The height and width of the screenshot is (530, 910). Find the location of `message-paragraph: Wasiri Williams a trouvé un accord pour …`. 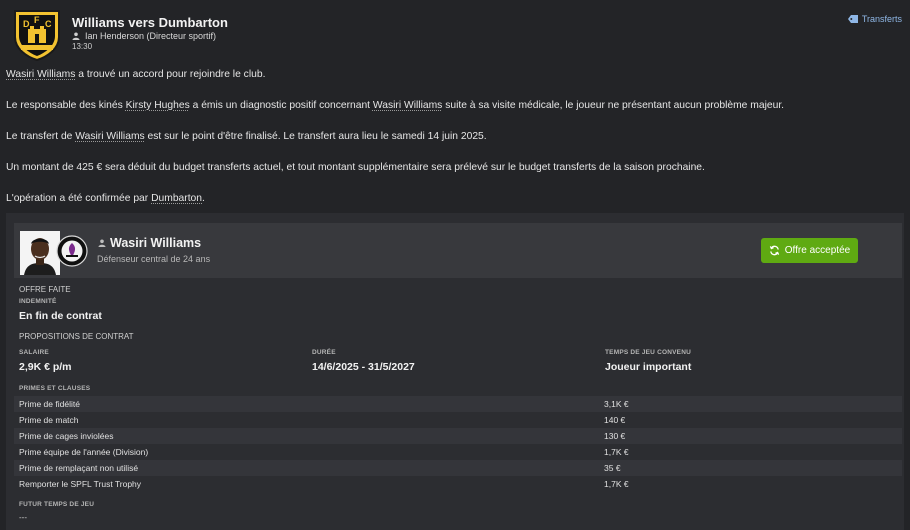

message-paragraph: Wasiri Williams a trouvé un accord pour … is located at coordinates (136, 74).